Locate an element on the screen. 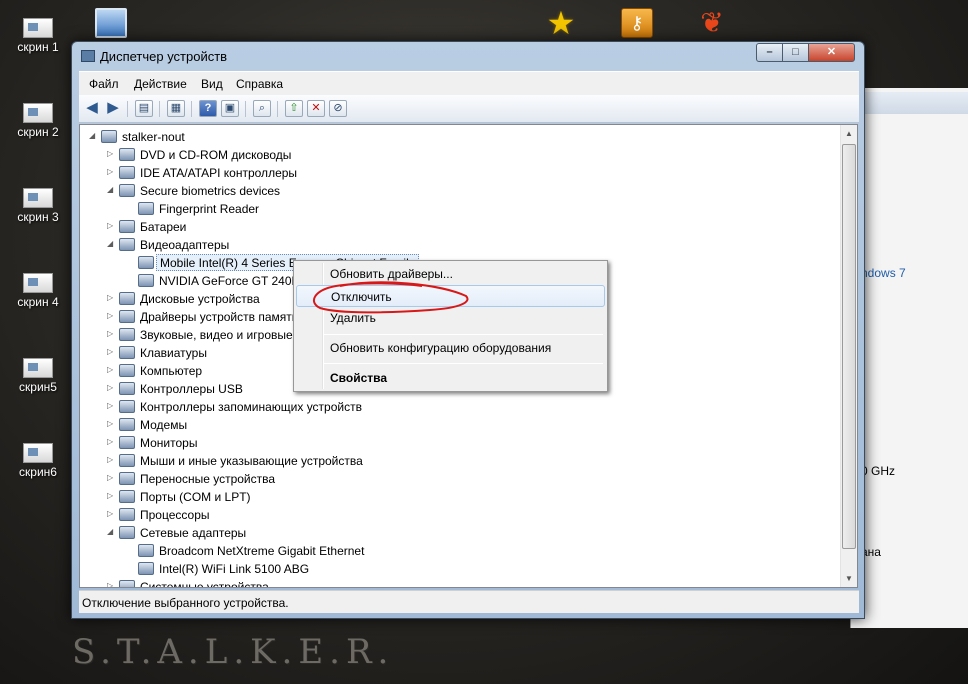 This screenshot has height=684, width=968. keyboard-icon is located at coordinates (127, 352).